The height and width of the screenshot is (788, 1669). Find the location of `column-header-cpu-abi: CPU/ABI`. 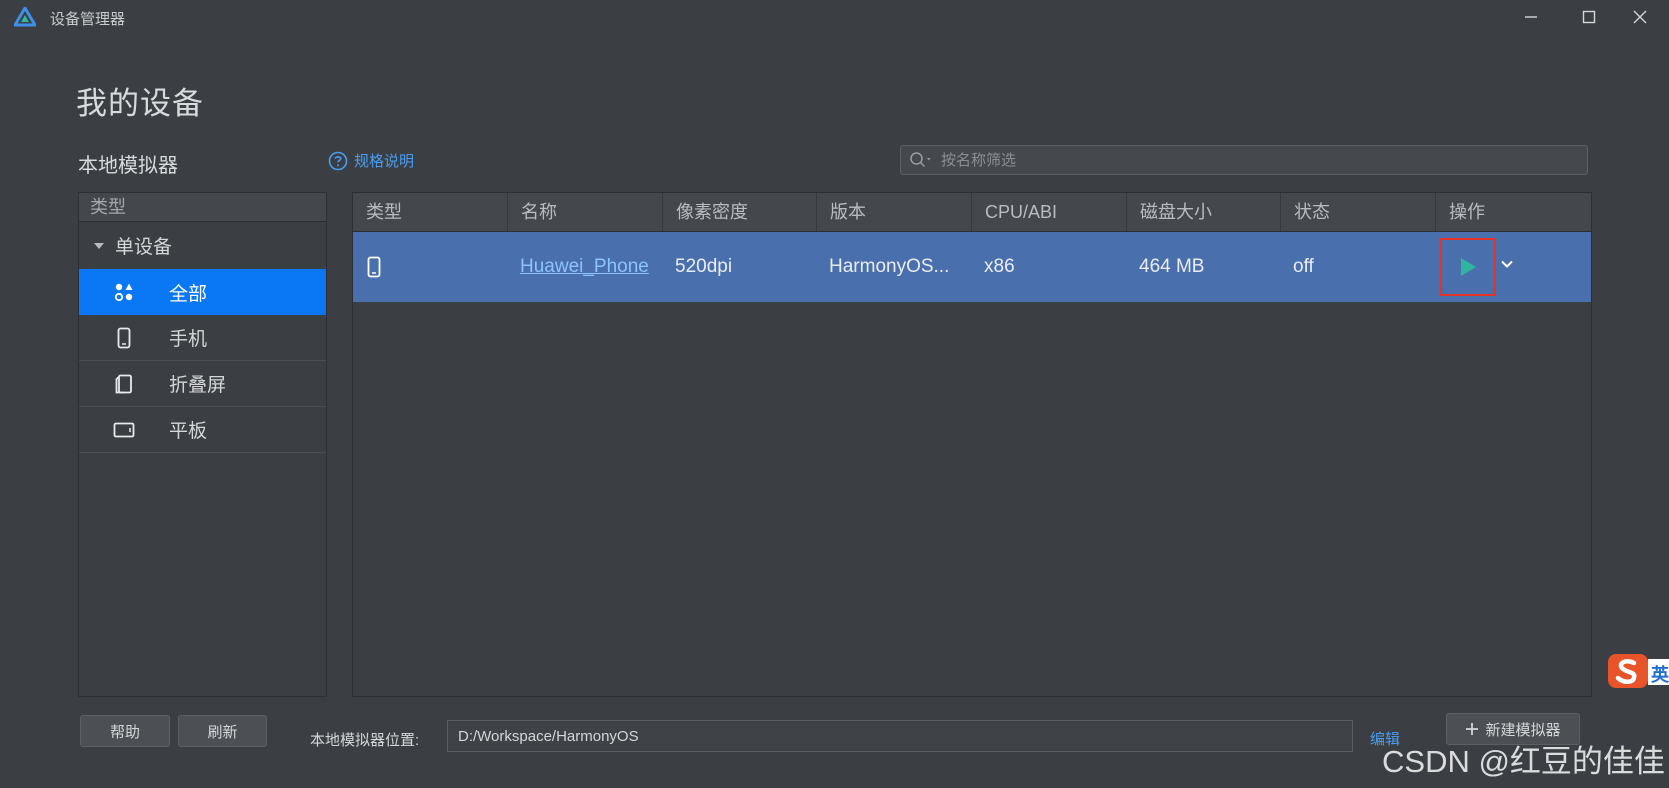

column-header-cpu-abi: CPU/ABI is located at coordinates (1049, 212).